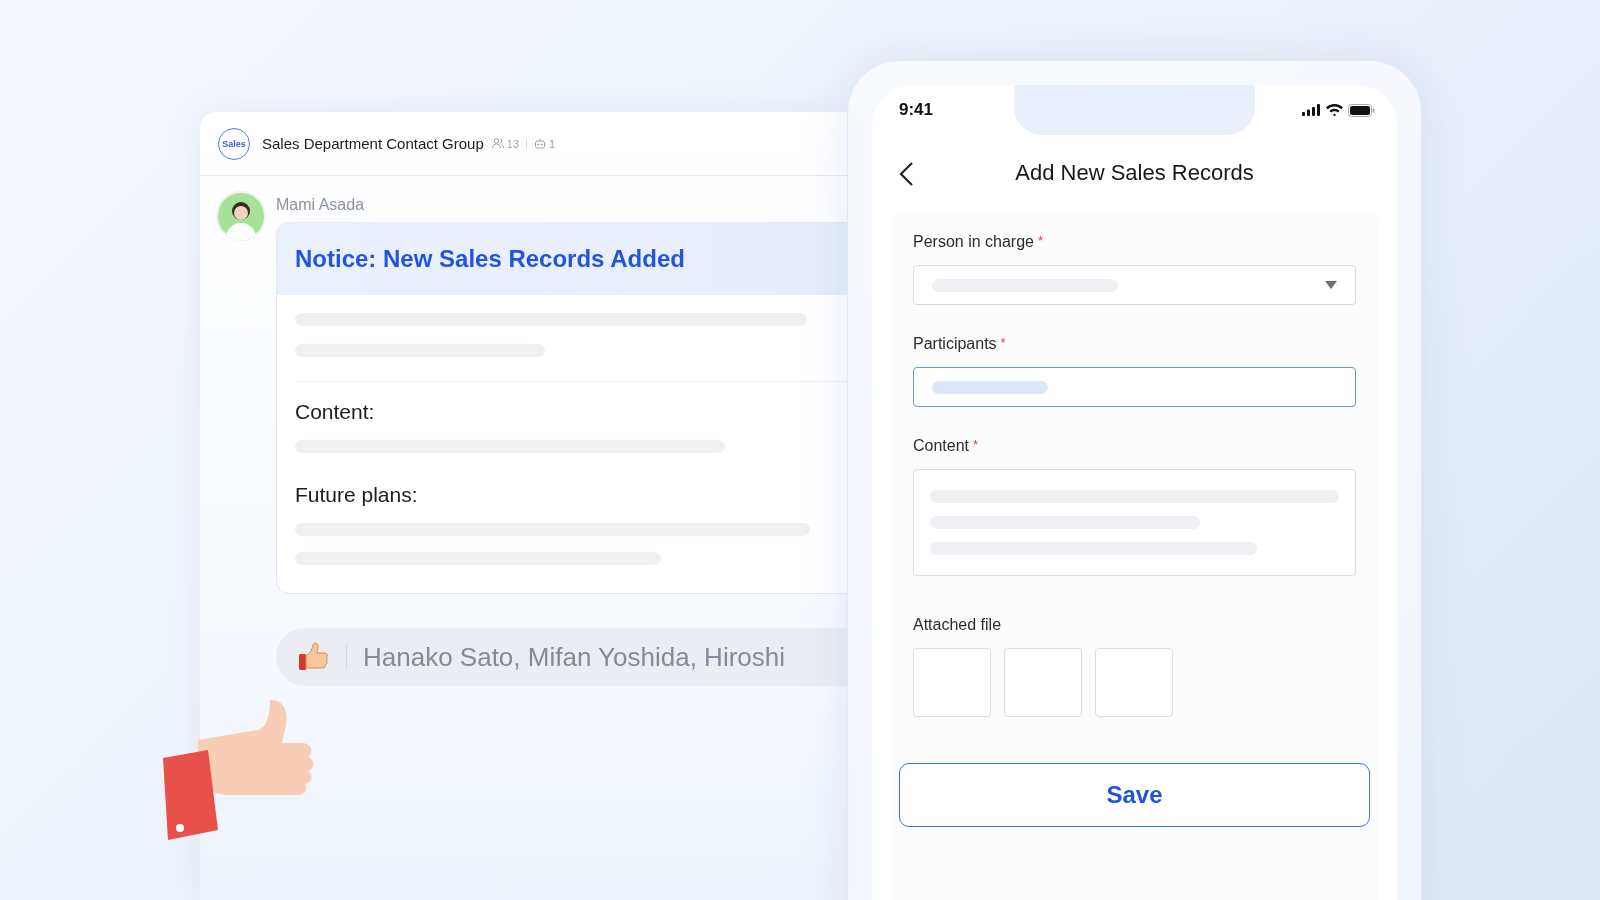  What do you see at coordinates (320, 205) in the screenshot?
I see `sender-name: Mami Asada` at bounding box center [320, 205].